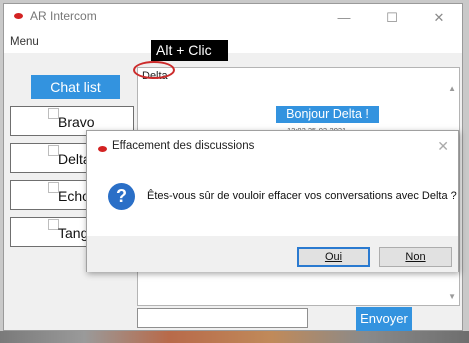 Image resolution: width=469 pixels, height=343 pixels. I want to click on yes-button-label: Oui, so click(333, 257).